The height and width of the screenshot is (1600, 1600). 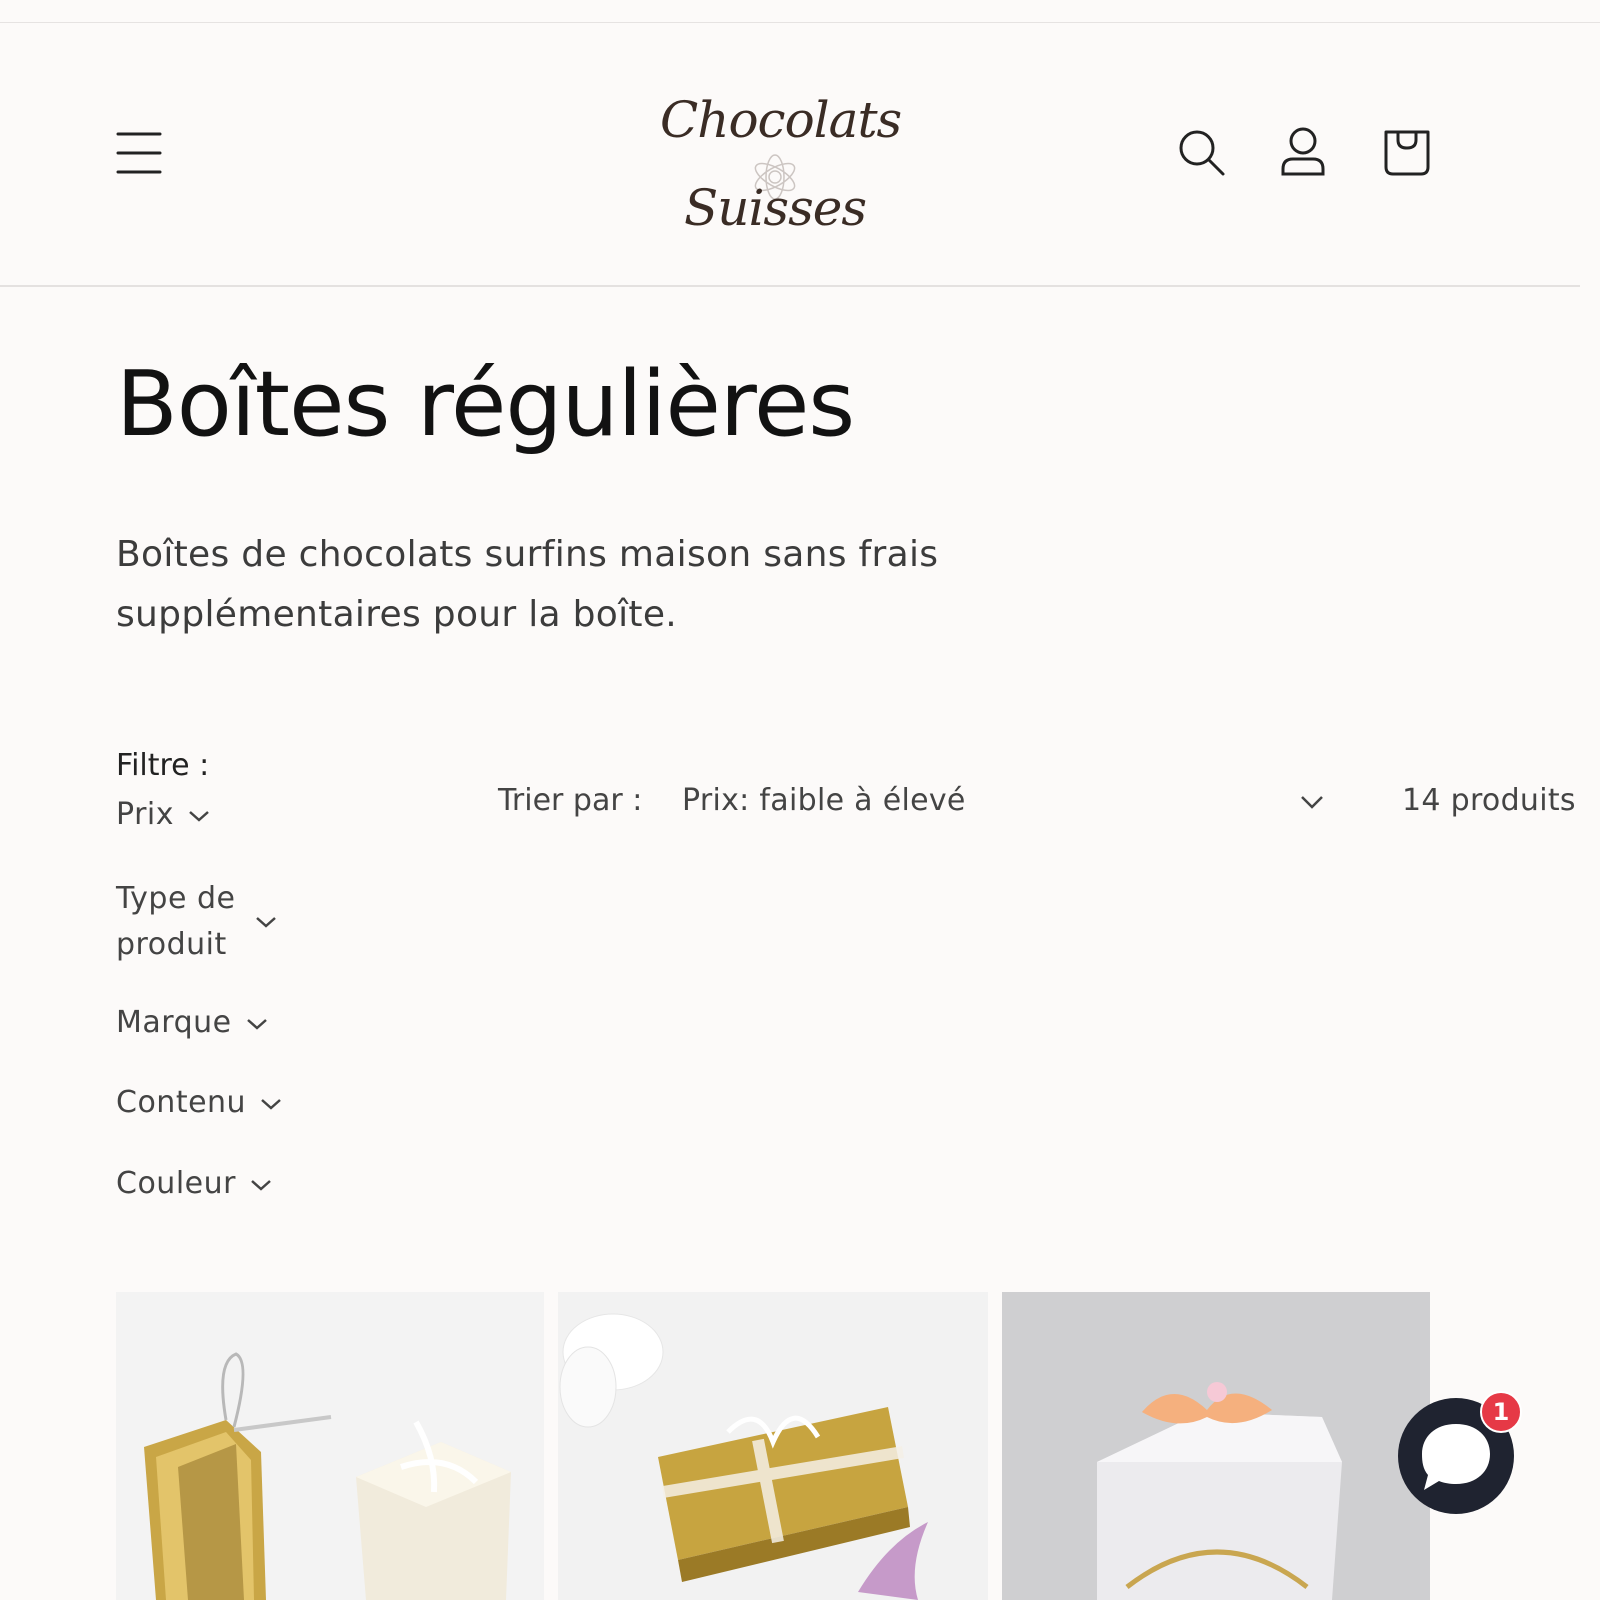 I want to click on filter-label: Filtre :, so click(x=163, y=765).